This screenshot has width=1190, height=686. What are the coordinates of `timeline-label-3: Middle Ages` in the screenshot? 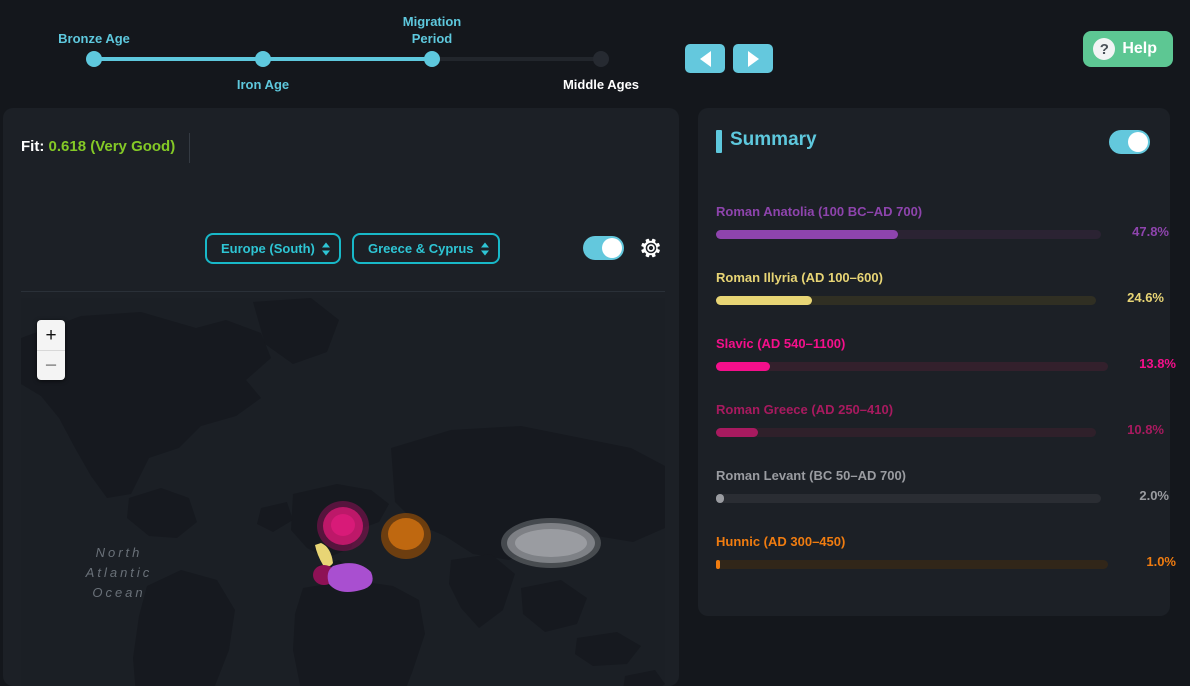 It's located at (601, 84).